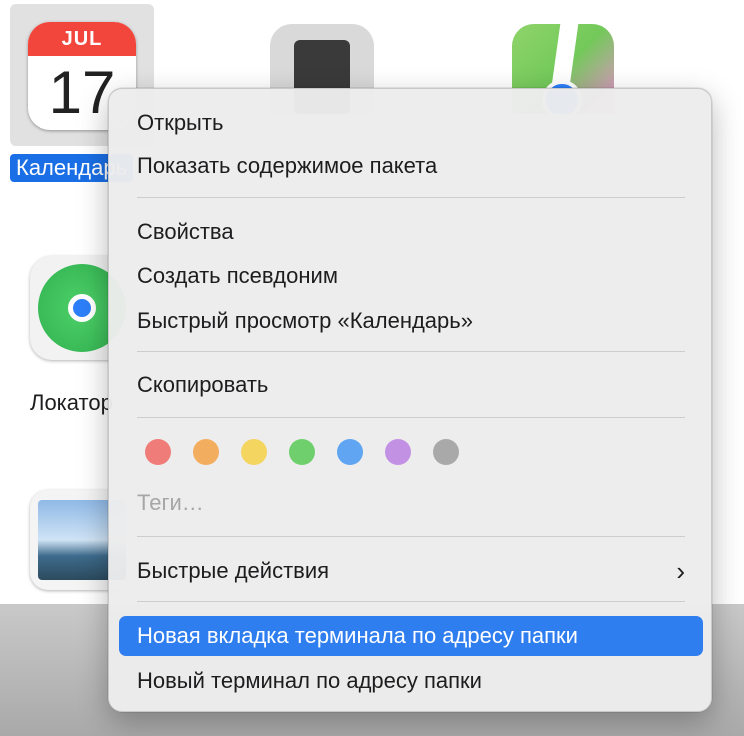  Describe the element at coordinates (233, 570) in the screenshot. I see `menu-item-quick-actions-label: Быстрые действия` at that location.